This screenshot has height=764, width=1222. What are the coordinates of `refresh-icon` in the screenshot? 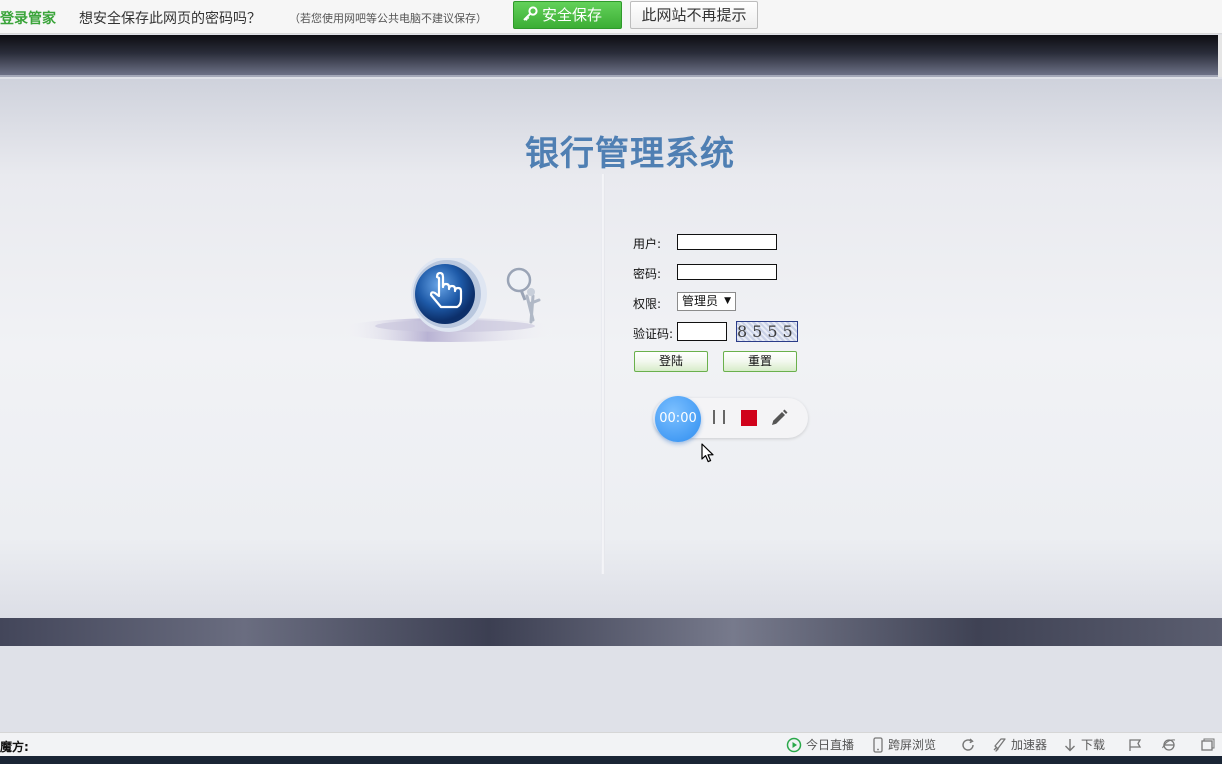 It's located at (970, 745).